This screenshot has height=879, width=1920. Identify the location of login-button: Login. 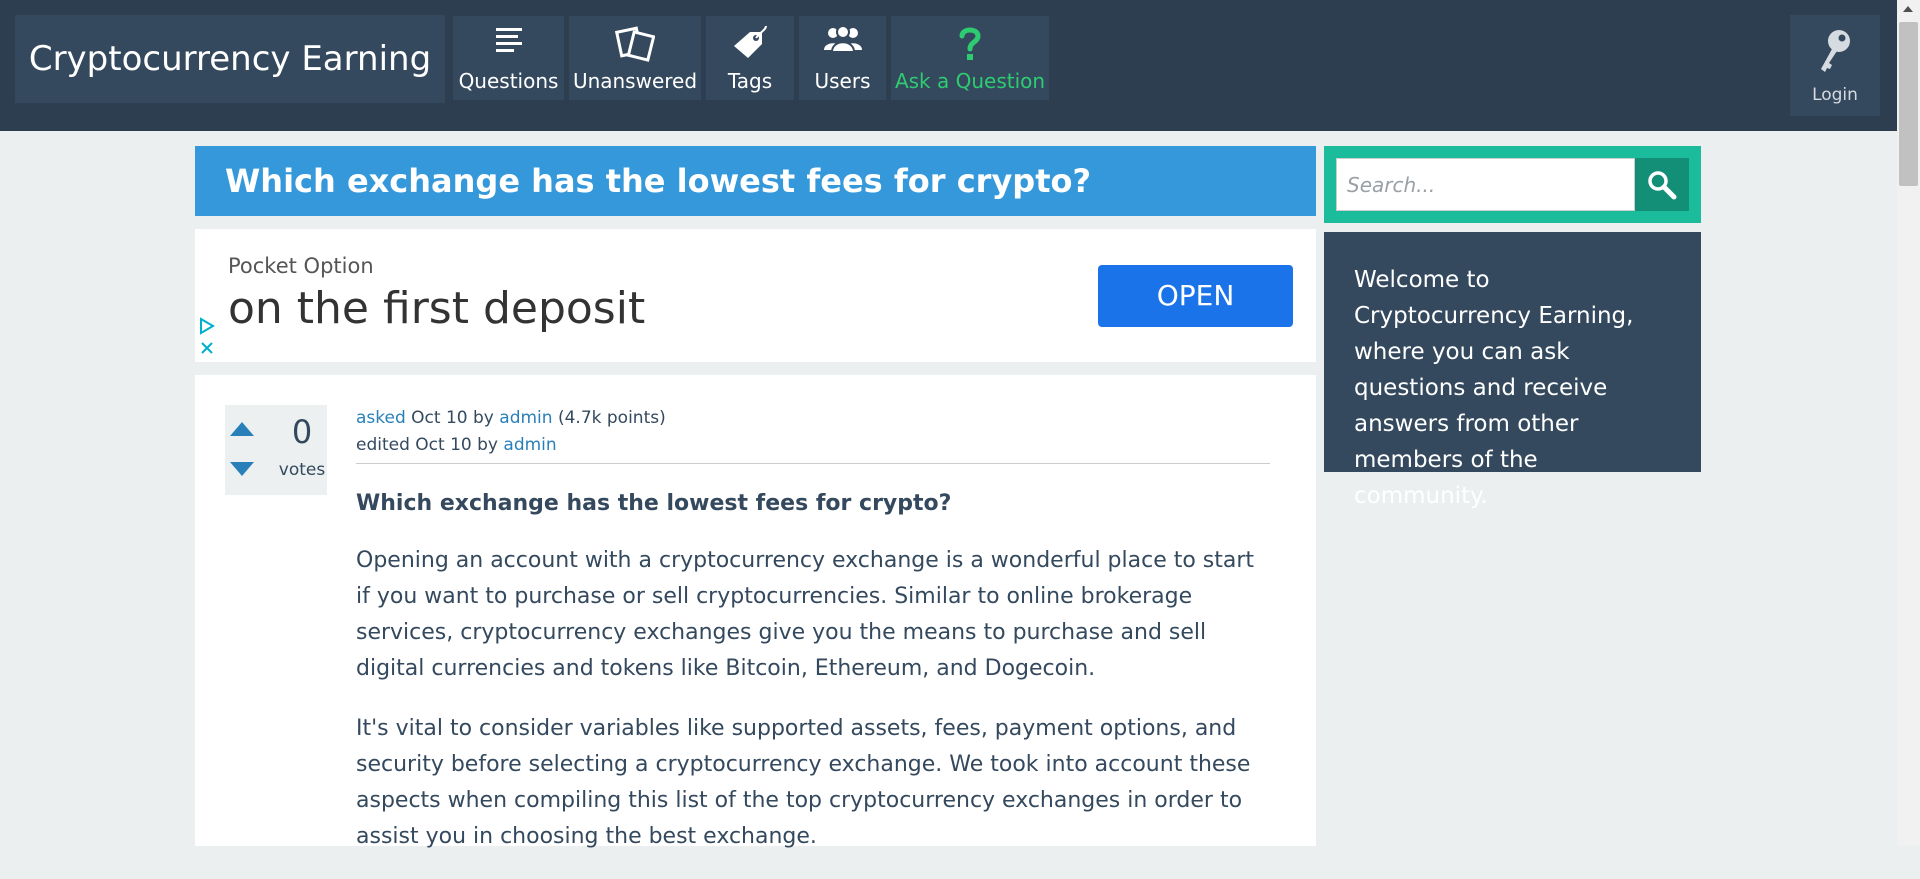
(1835, 65).